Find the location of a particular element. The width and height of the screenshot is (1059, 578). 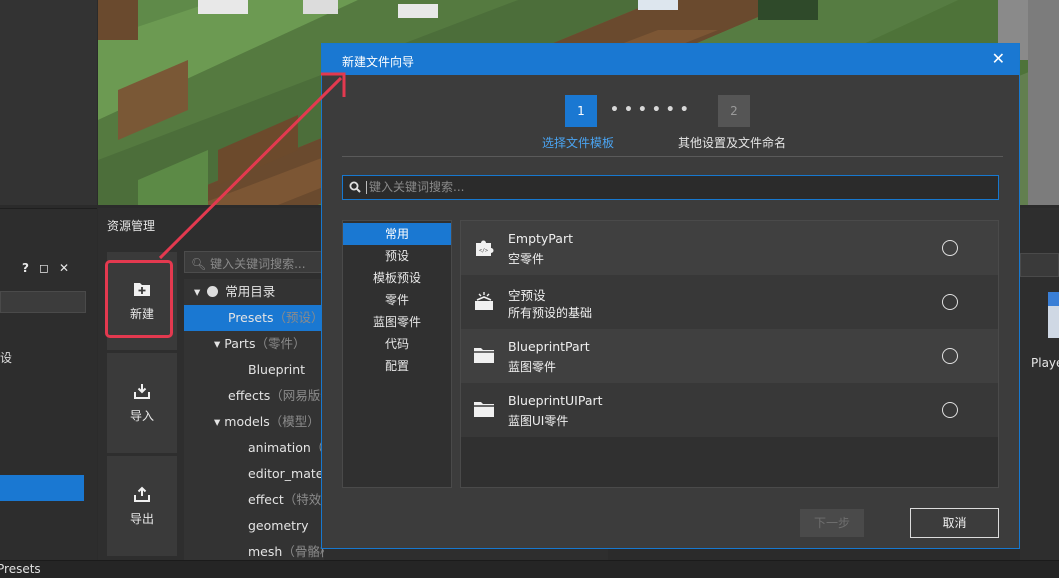

category-presets: 预设 is located at coordinates (397, 256).